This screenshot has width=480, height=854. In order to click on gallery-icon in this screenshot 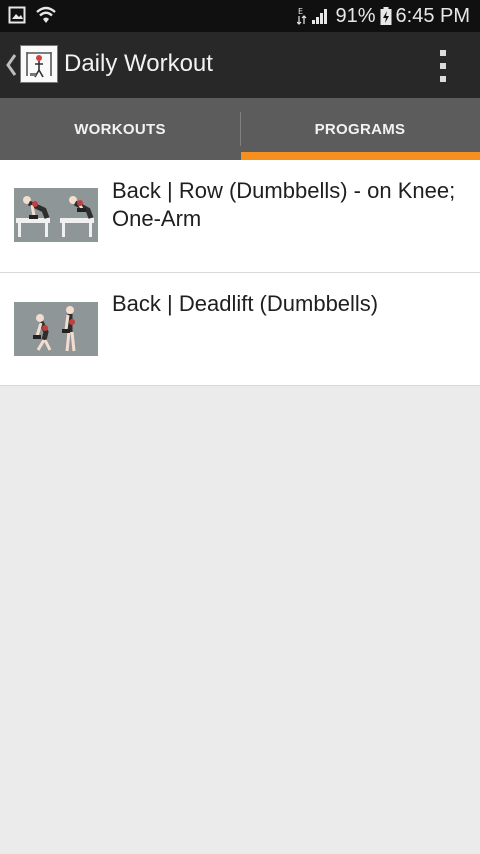, I will do `click(17, 15)`.